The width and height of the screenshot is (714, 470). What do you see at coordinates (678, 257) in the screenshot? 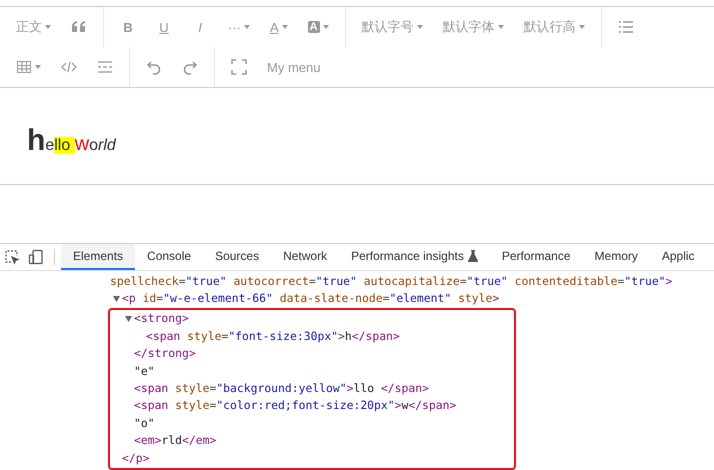
I see `devtools-tab: Applic` at bounding box center [678, 257].